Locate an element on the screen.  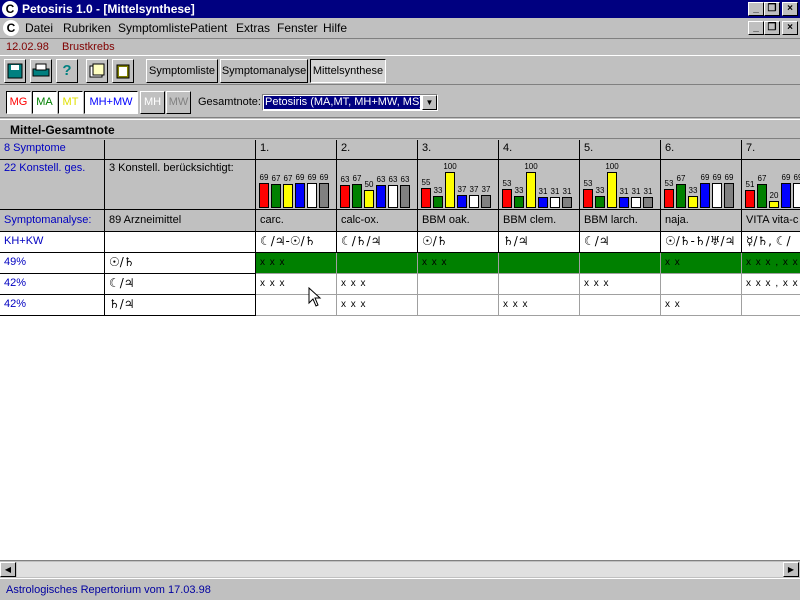
gesamtnote-label: Gesamtnote: is located at coordinates (229, 102).